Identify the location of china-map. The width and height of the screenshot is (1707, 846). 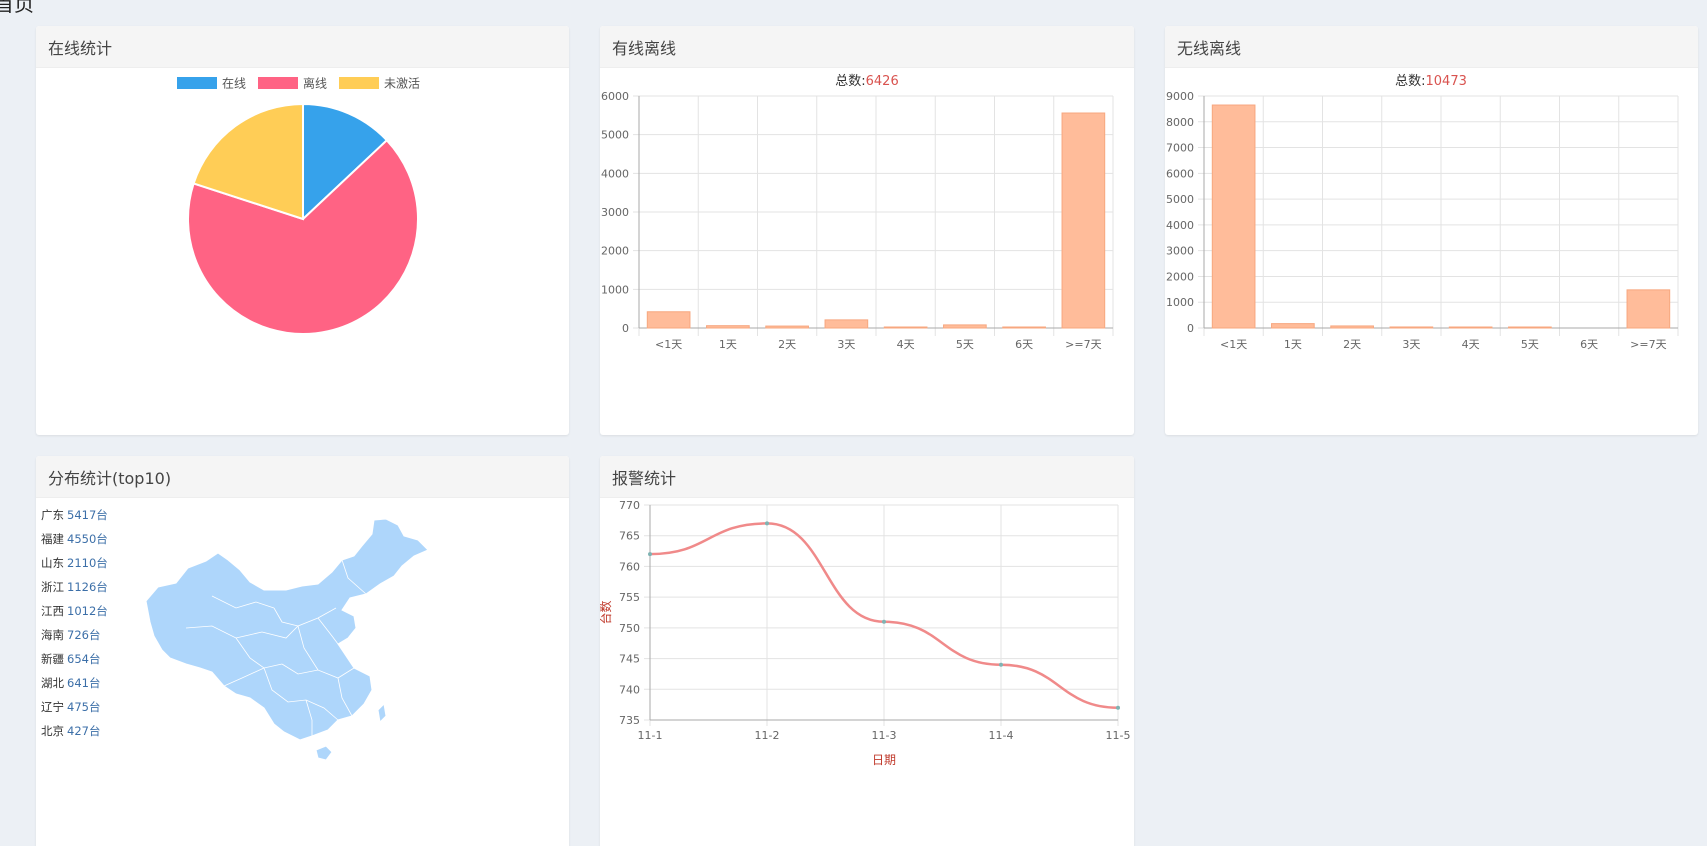
(302, 672).